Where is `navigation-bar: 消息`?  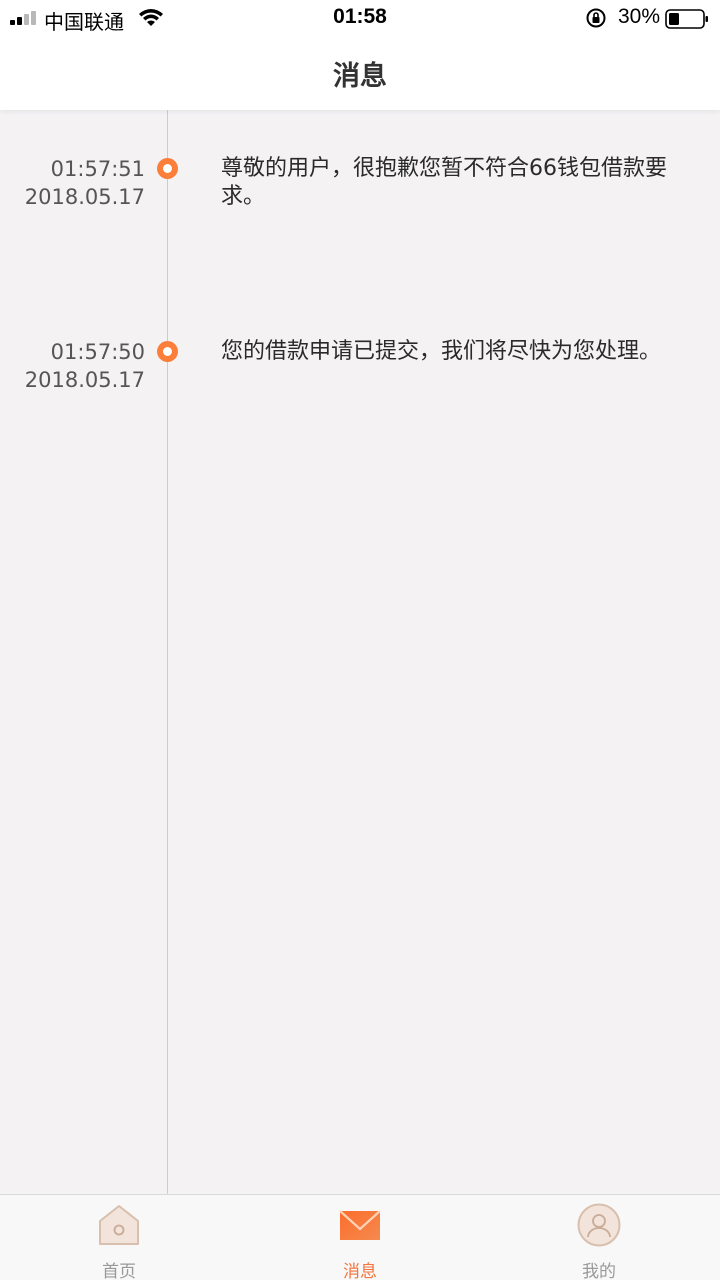 navigation-bar: 消息 is located at coordinates (360, 73).